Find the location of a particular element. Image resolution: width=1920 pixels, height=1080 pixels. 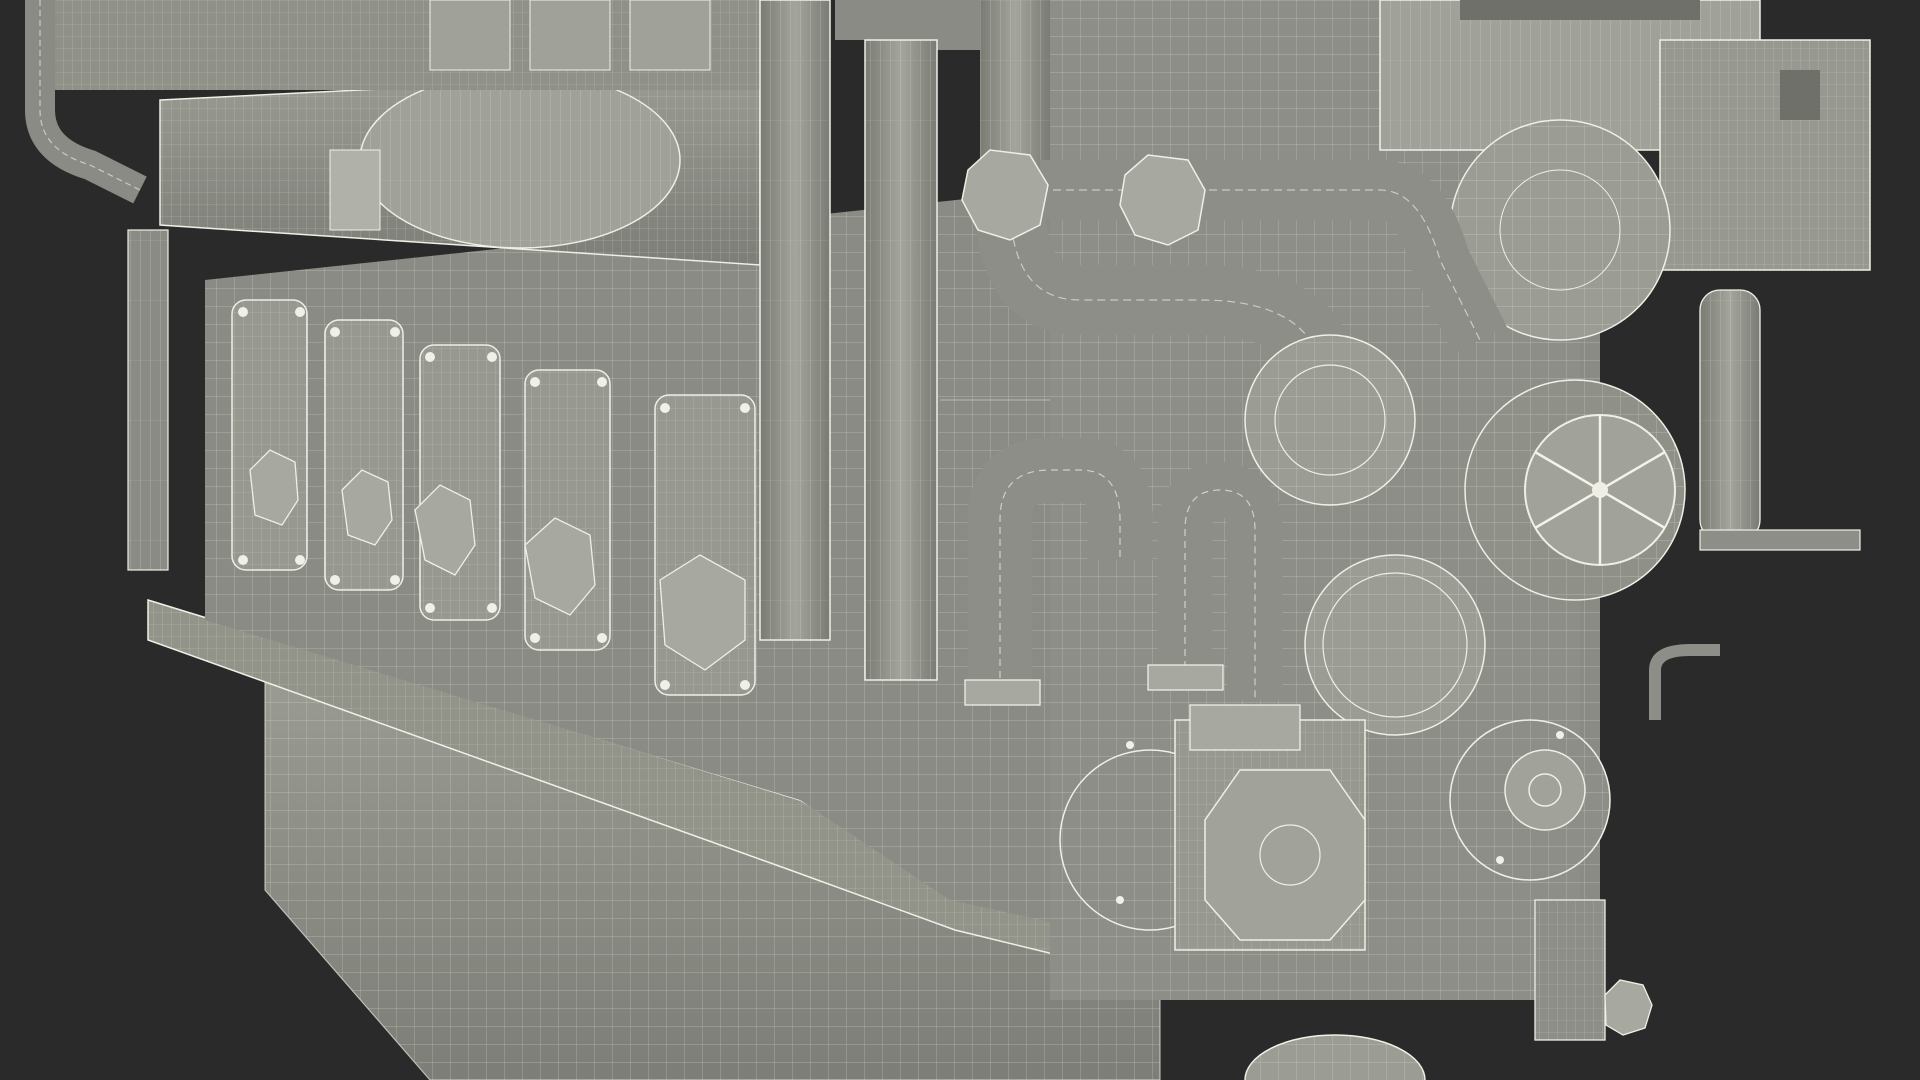

top-valve-covers is located at coordinates (400, 45).